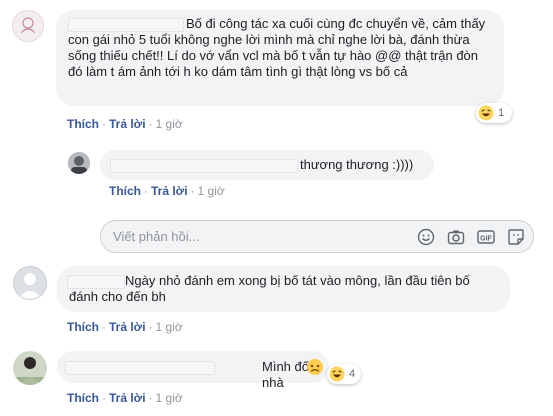 This screenshot has width=553, height=416. Describe the element at coordinates (486, 239) in the screenshot. I see `svg-text: GIF` at that location.